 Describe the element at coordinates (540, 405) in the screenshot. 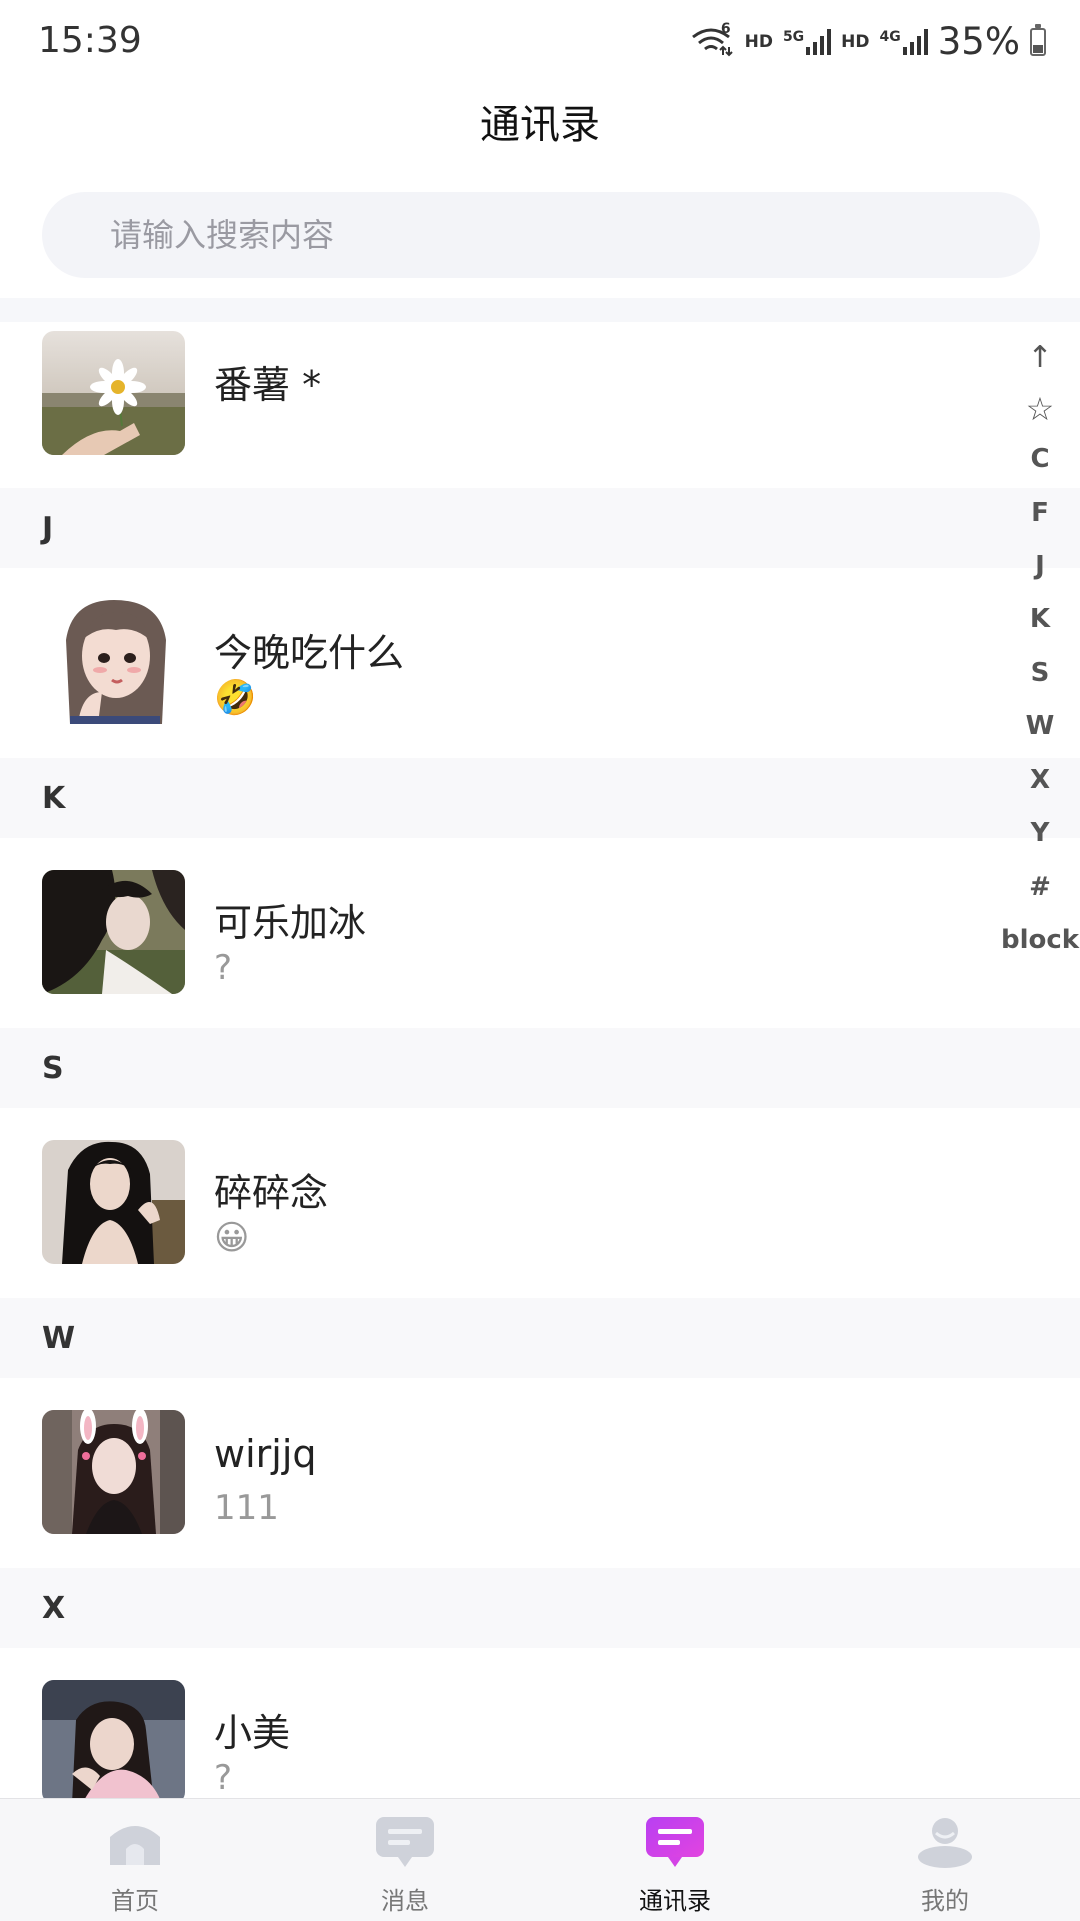

I see `contact-item: 番薯 *` at that location.